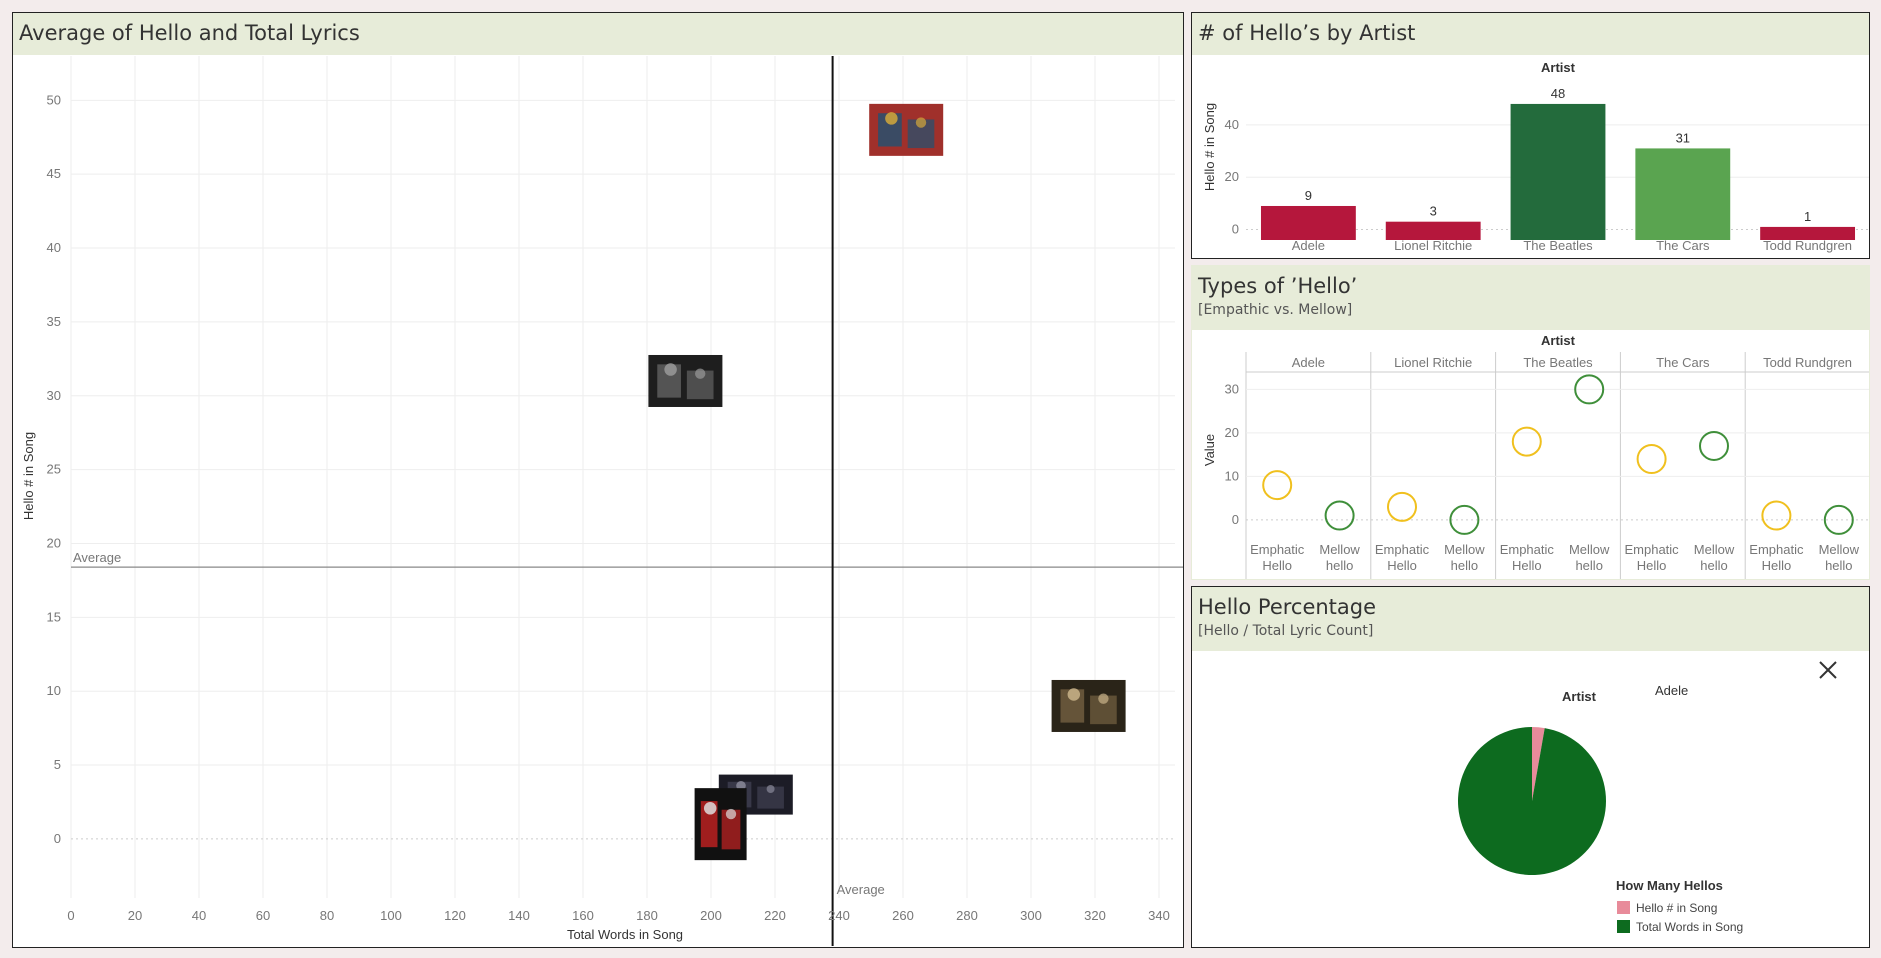 Image resolution: width=1881 pixels, height=958 pixels. I want to click on bar-y-axis-label: Hello # in Song, so click(1209, 147).